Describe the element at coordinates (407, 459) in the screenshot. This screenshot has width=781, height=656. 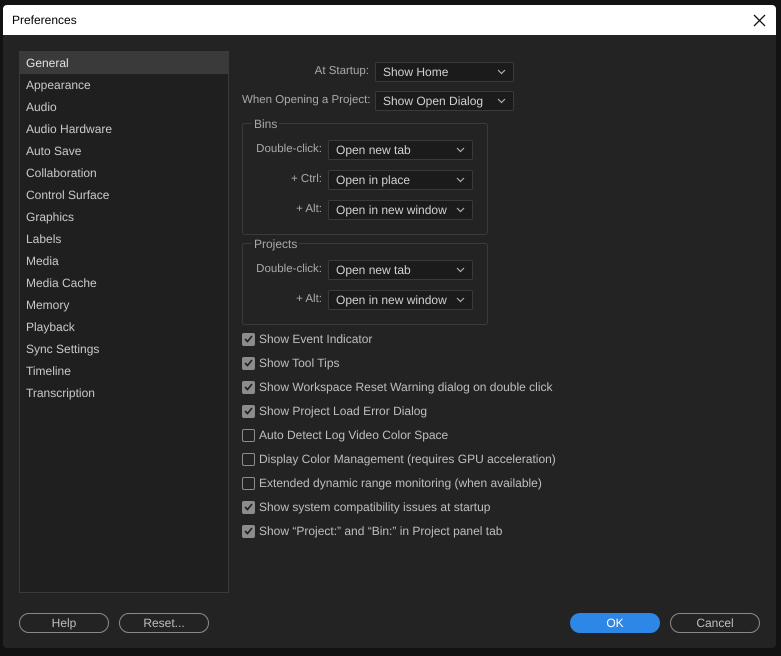
I see `checkbox-label: Display Color Management (requires GPU acceleration)` at that location.